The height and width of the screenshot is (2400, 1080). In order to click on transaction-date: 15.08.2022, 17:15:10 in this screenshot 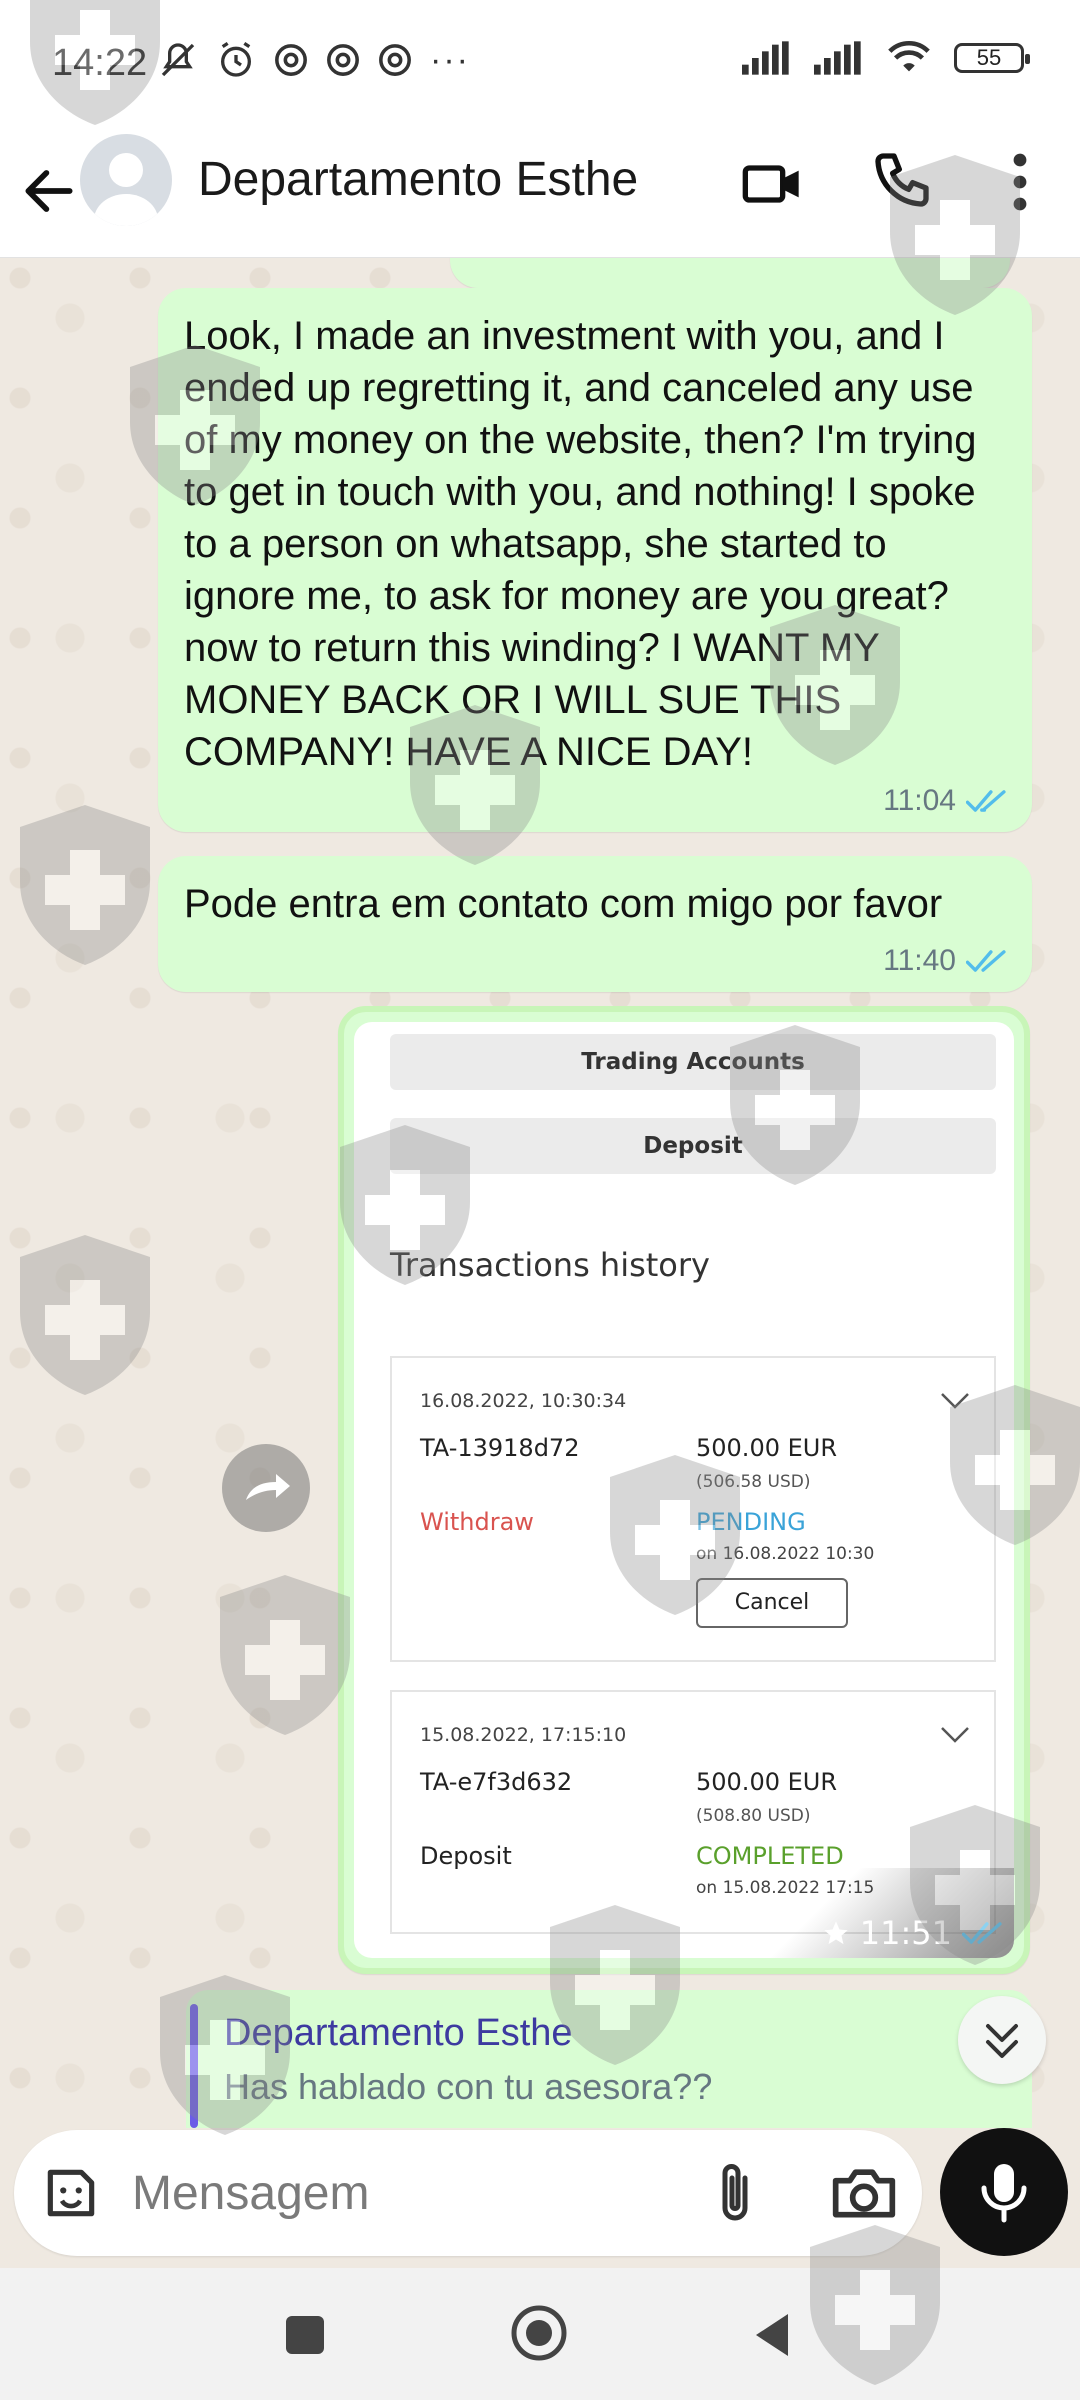, I will do `click(523, 1735)`.